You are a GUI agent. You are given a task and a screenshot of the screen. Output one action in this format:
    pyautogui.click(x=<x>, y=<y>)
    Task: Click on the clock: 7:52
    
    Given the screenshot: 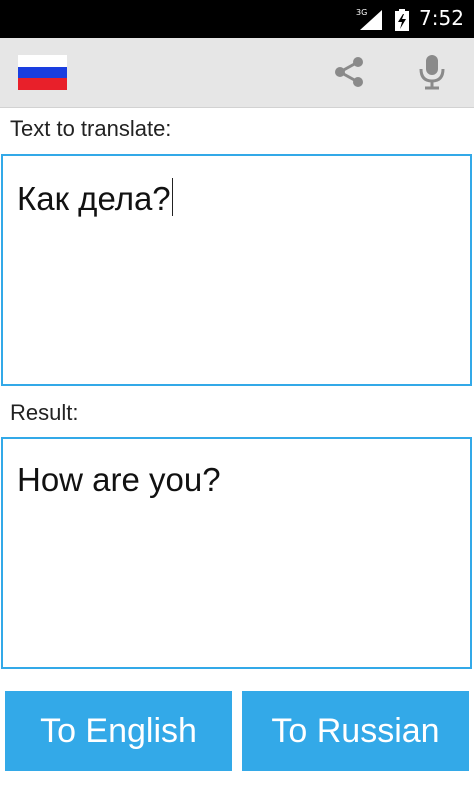 What is the action you would take?
    pyautogui.click(x=441, y=18)
    